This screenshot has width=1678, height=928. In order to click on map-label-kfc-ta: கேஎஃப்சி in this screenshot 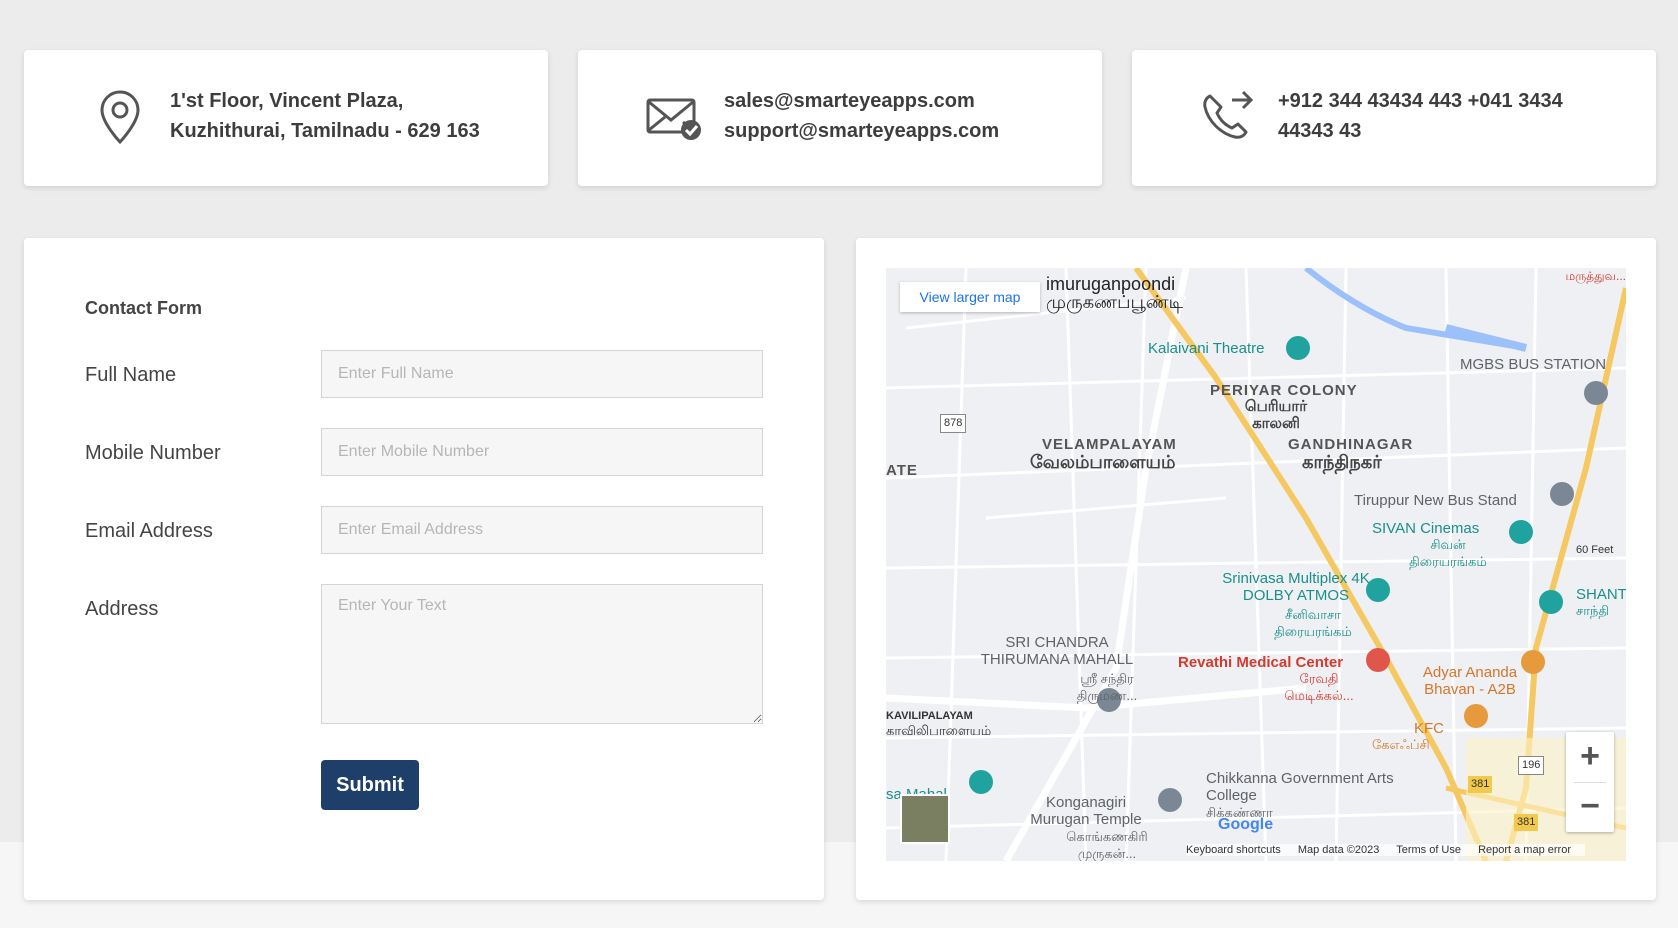, I will do `click(1401, 744)`.